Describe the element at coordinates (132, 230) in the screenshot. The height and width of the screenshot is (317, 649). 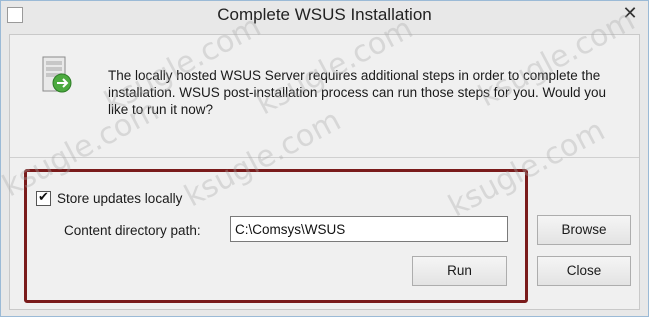
I see `content-path-label: Content directory path:` at that location.